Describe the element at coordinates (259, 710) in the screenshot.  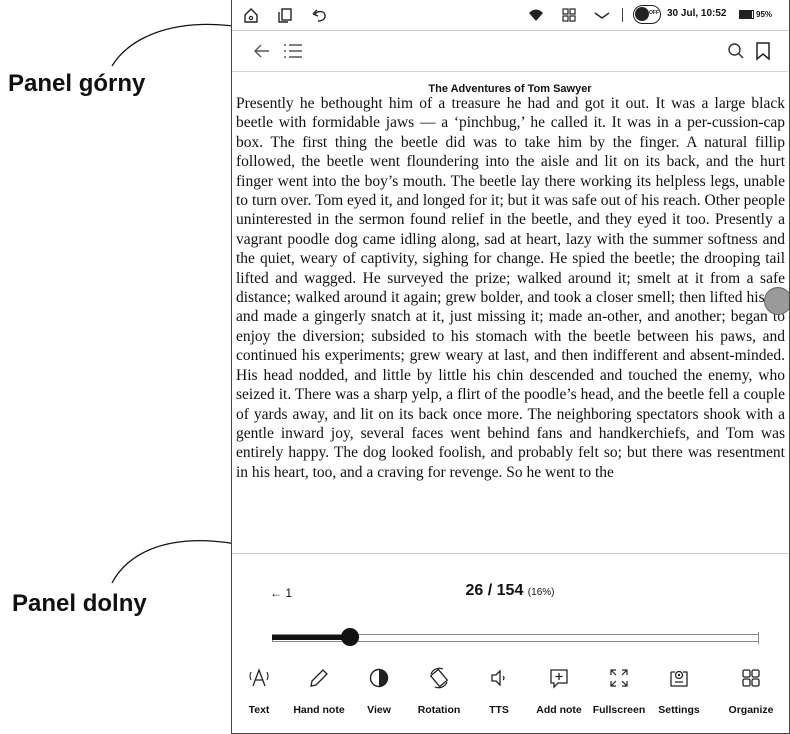
I see `text-button-label: Text` at that location.